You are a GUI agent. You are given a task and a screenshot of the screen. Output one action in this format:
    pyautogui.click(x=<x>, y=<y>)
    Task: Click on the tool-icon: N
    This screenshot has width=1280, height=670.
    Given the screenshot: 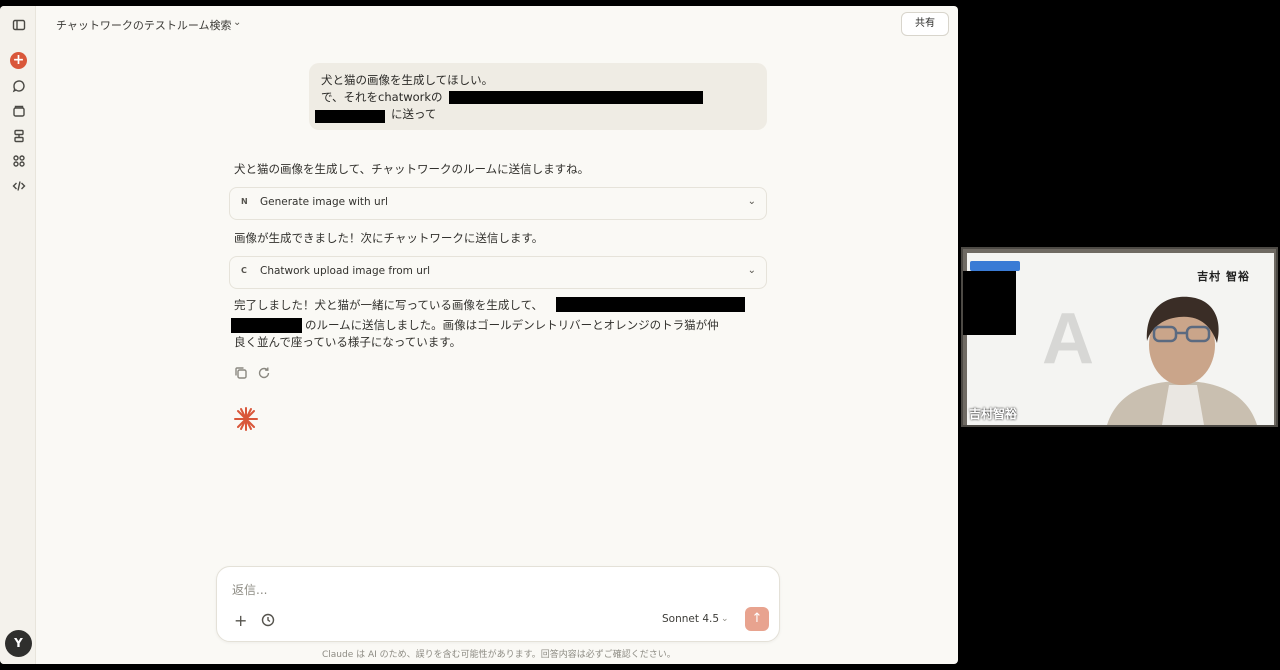 What is the action you would take?
    pyautogui.click(x=244, y=201)
    